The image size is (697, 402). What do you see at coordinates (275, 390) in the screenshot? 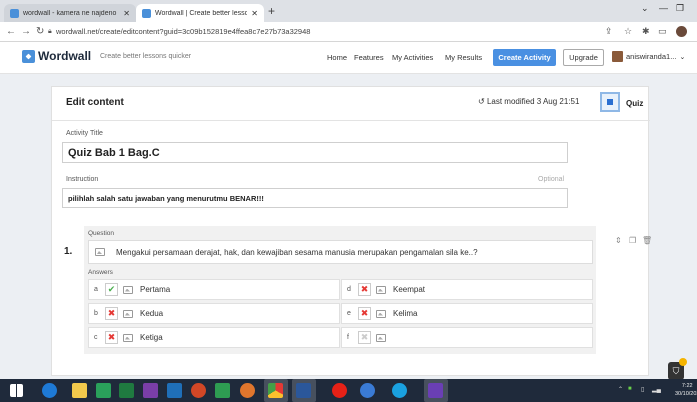
I see `chrome-icon` at bounding box center [275, 390].